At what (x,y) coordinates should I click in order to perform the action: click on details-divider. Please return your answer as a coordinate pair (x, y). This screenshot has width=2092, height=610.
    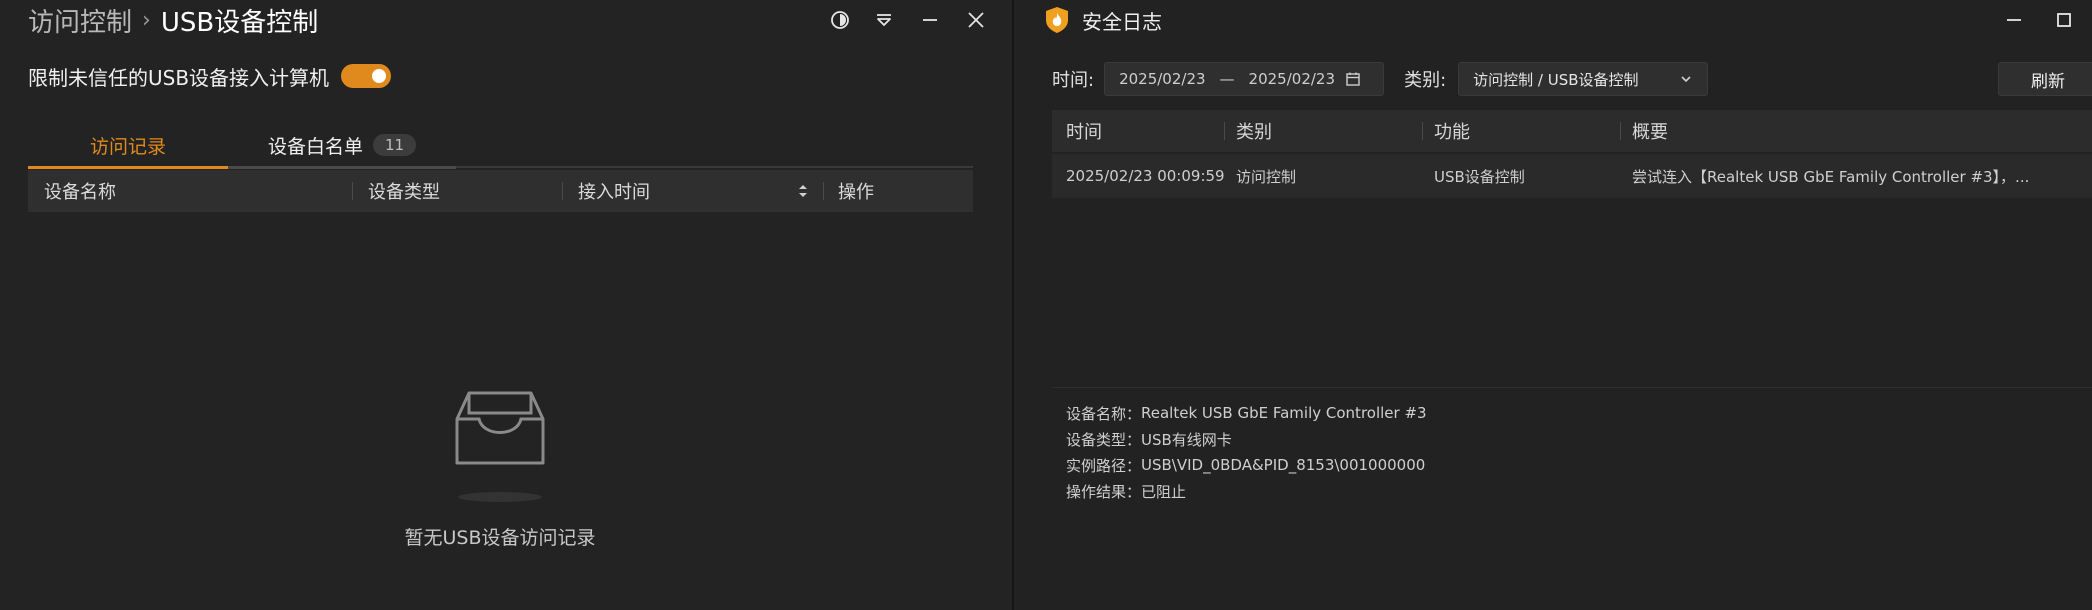
    Looking at the image, I should click on (1572, 387).